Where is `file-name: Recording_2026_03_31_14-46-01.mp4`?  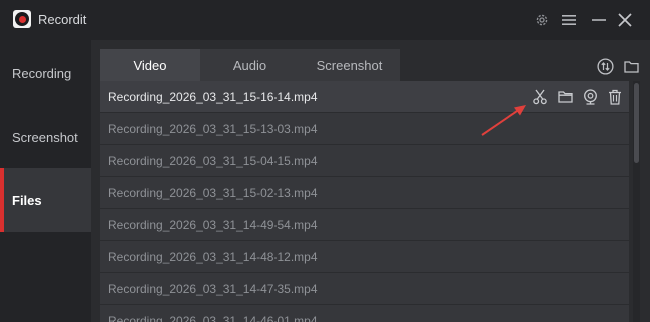 file-name: Recording_2026_03_31_14-46-01.mp4 is located at coordinates (213, 317).